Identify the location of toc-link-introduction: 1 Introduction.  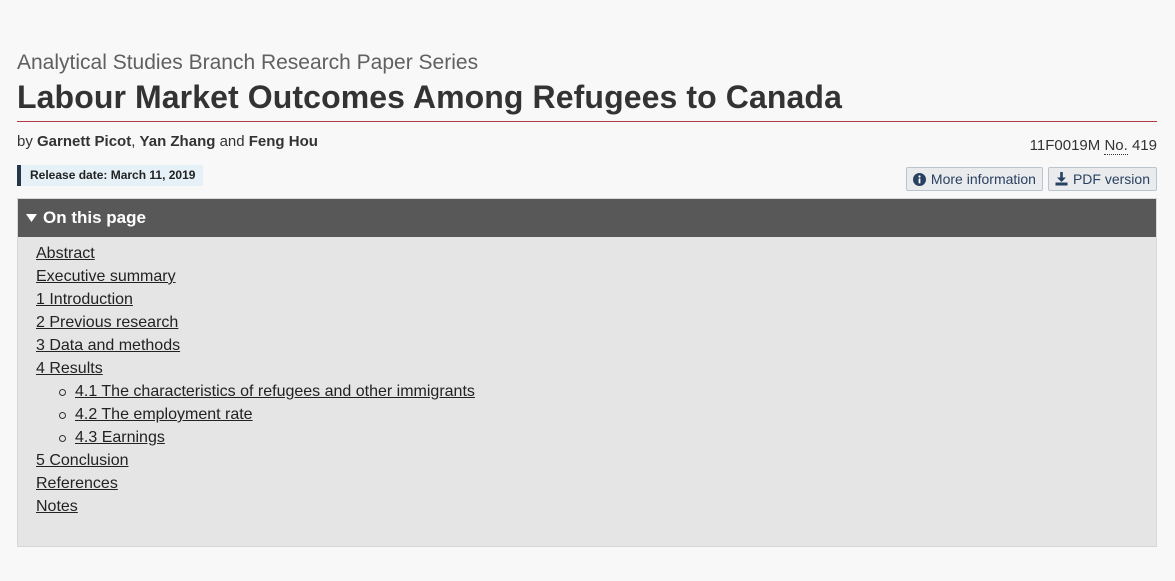
(84, 299).